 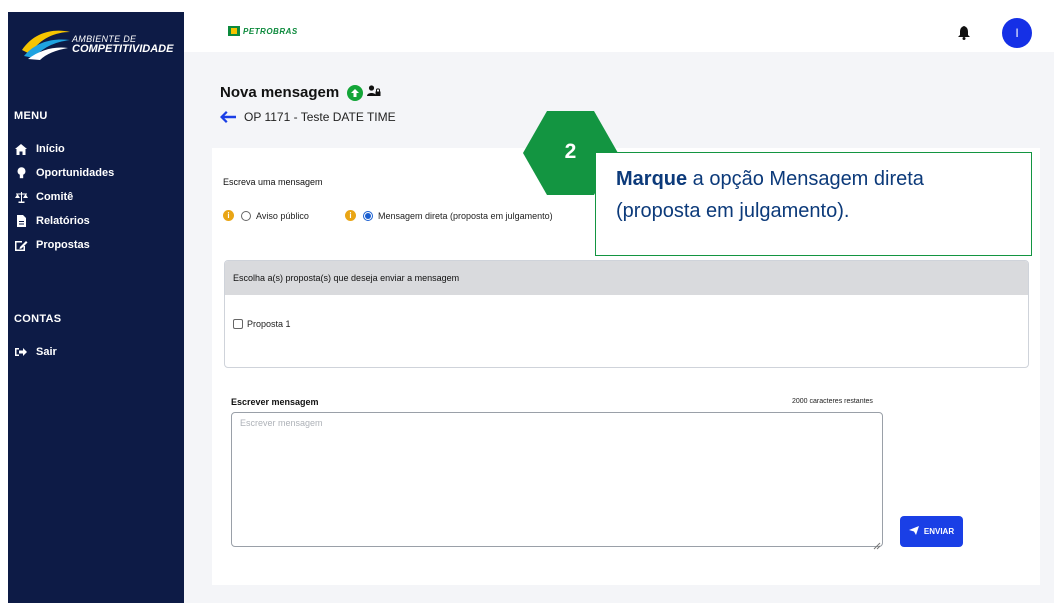 I want to click on brand-name: PETROBRAS, so click(x=270, y=31).